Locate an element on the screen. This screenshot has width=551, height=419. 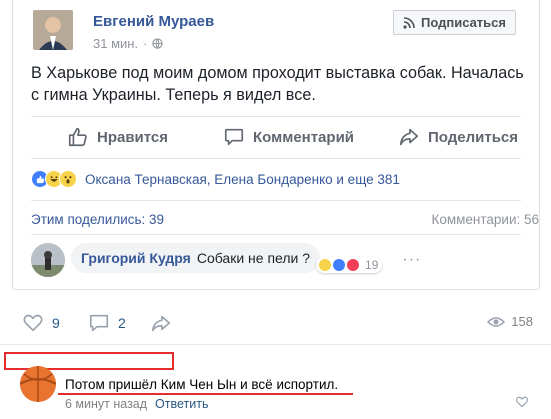
post-meta: 31 мин. · is located at coordinates (128, 43).